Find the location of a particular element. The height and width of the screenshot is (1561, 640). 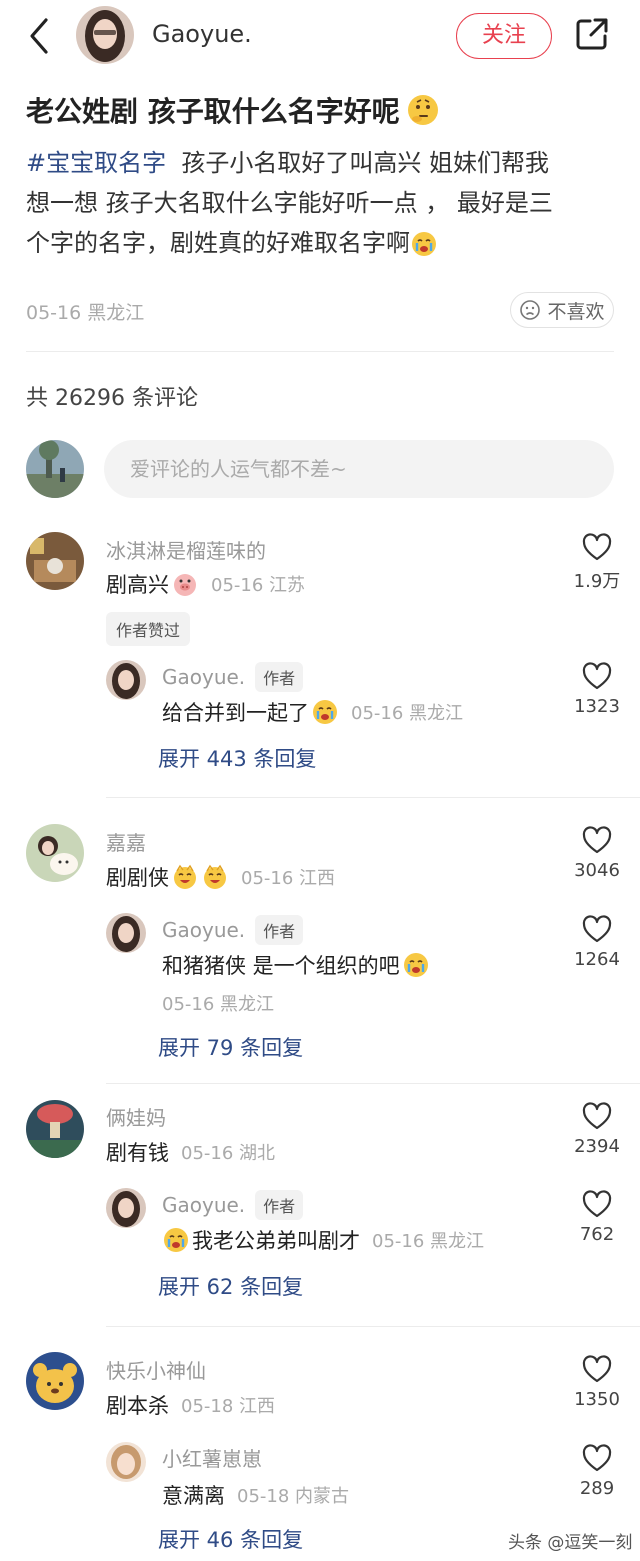

chevron-left-icon is located at coordinates (39, 36).